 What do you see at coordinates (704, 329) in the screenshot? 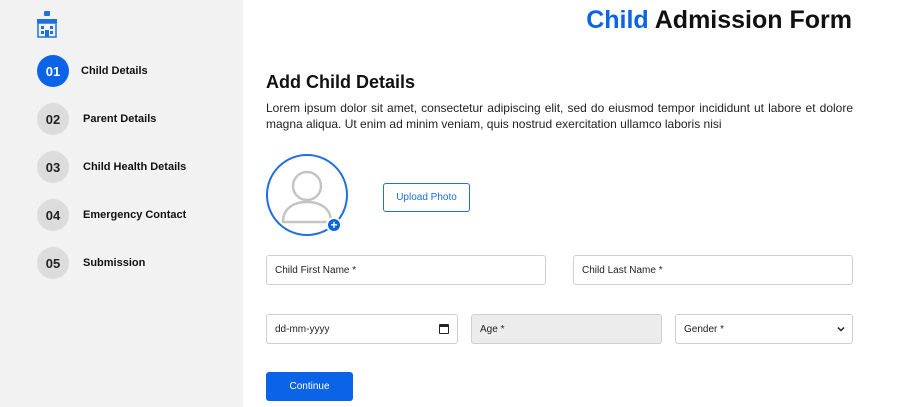
I see `gender-selected-value: Gender *` at bounding box center [704, 329].